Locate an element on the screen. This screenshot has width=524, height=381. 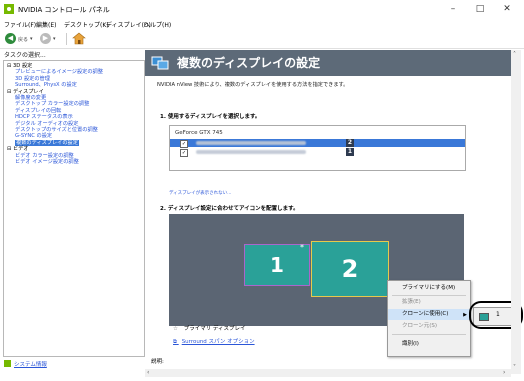
menu-identify: 識別(I) is located at coordinates (429, 344).